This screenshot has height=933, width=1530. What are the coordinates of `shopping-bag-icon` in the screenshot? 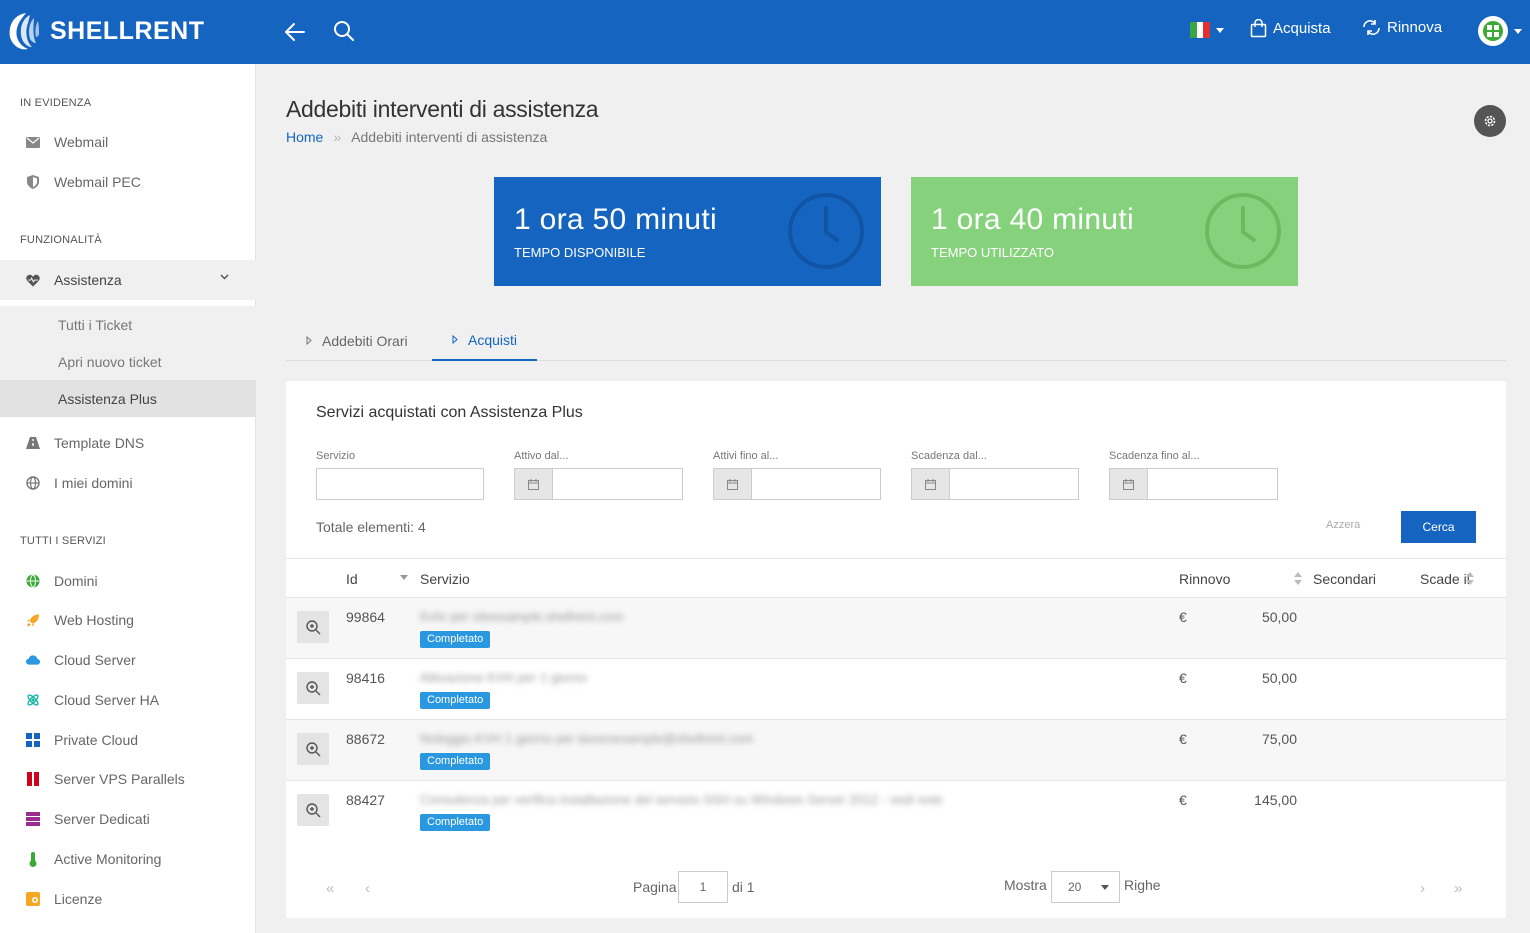 It's located at (1258, 28).